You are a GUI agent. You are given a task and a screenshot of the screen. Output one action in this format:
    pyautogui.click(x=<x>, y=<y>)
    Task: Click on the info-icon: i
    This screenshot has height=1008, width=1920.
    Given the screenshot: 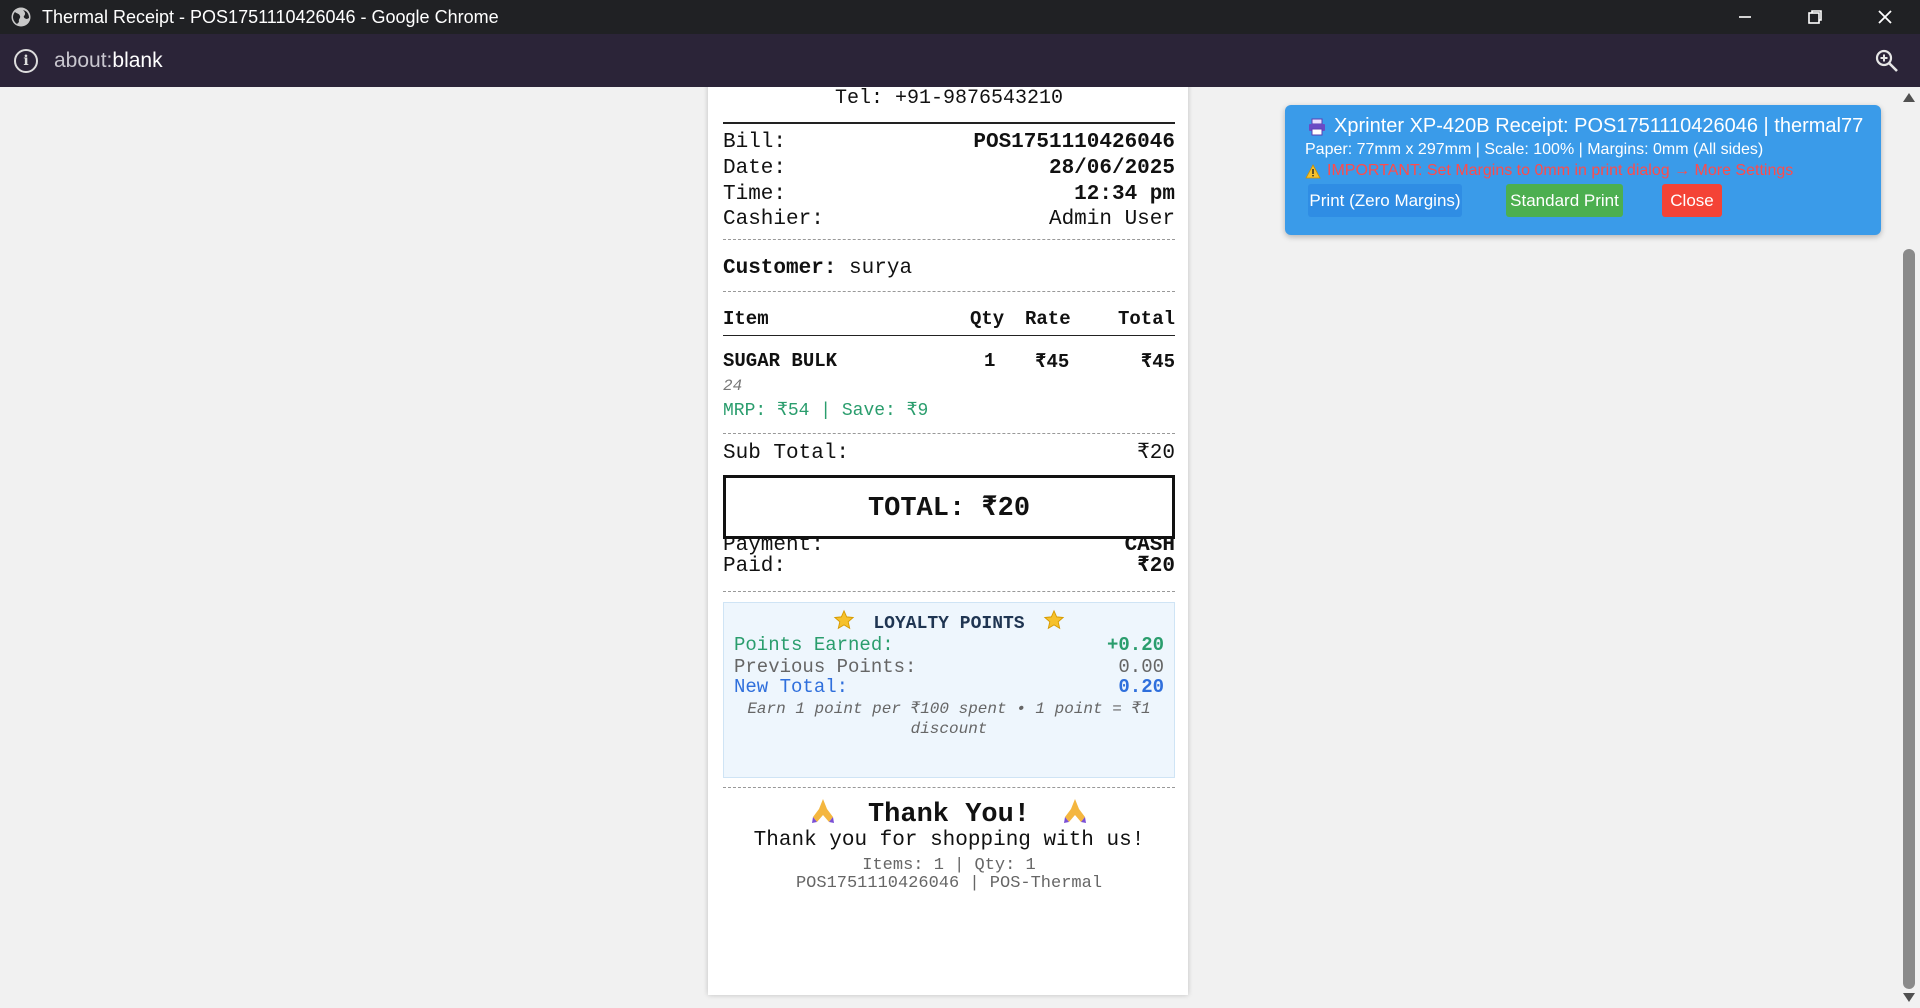 What is the action you would take?
    pyautogui.click(x=26, y=60)
    